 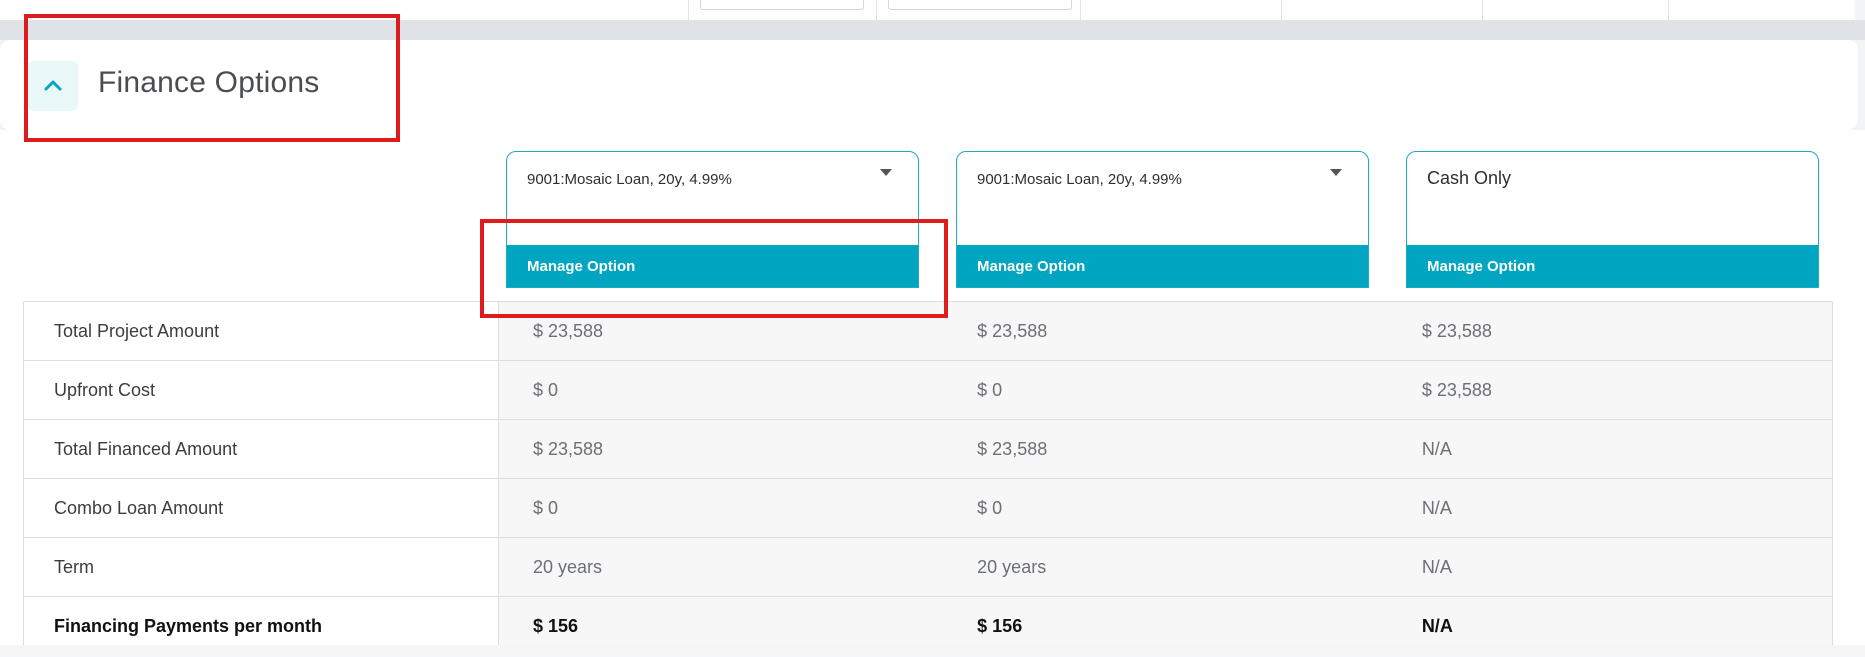 I want to click on section-title: Finance Options, so click(x=209, y=82).